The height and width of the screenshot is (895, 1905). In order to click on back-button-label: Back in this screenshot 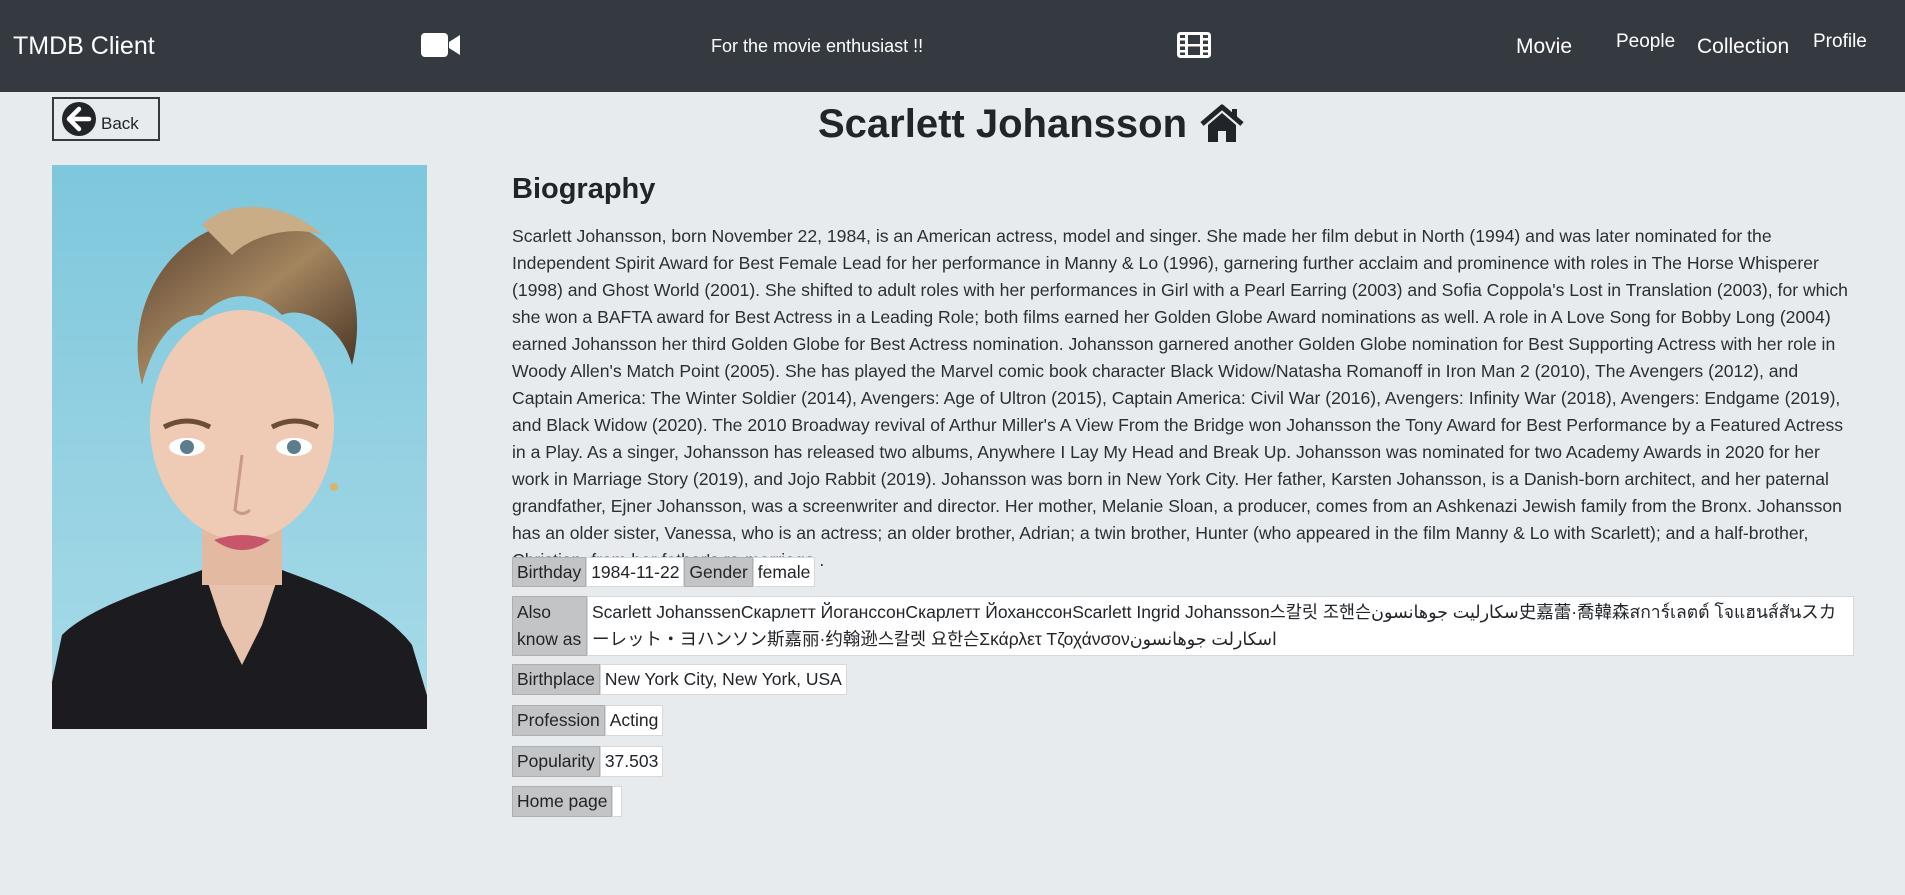, I will do `click(120, 123)`.